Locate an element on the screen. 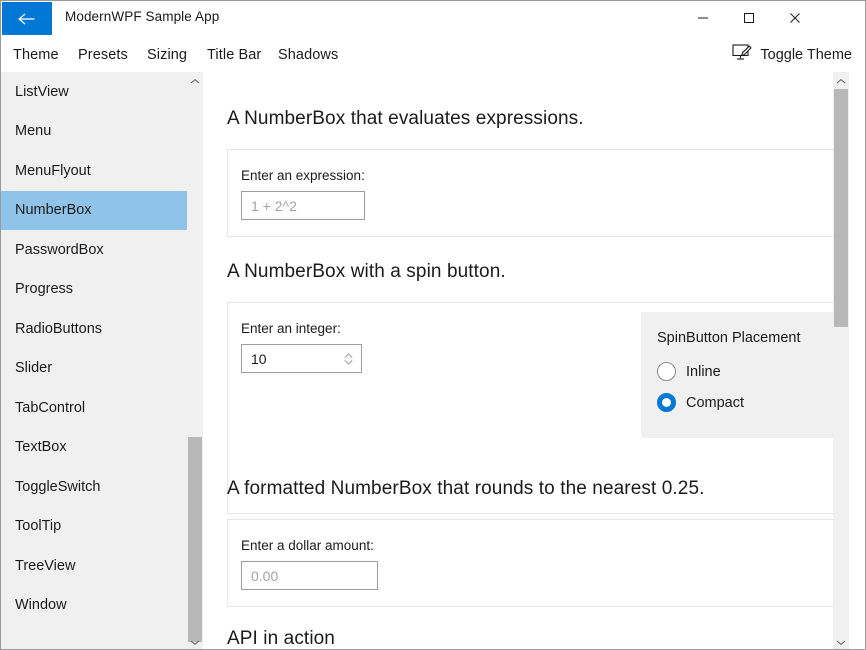  dollar-input: 0.00 is located at coordinates (309, 575).